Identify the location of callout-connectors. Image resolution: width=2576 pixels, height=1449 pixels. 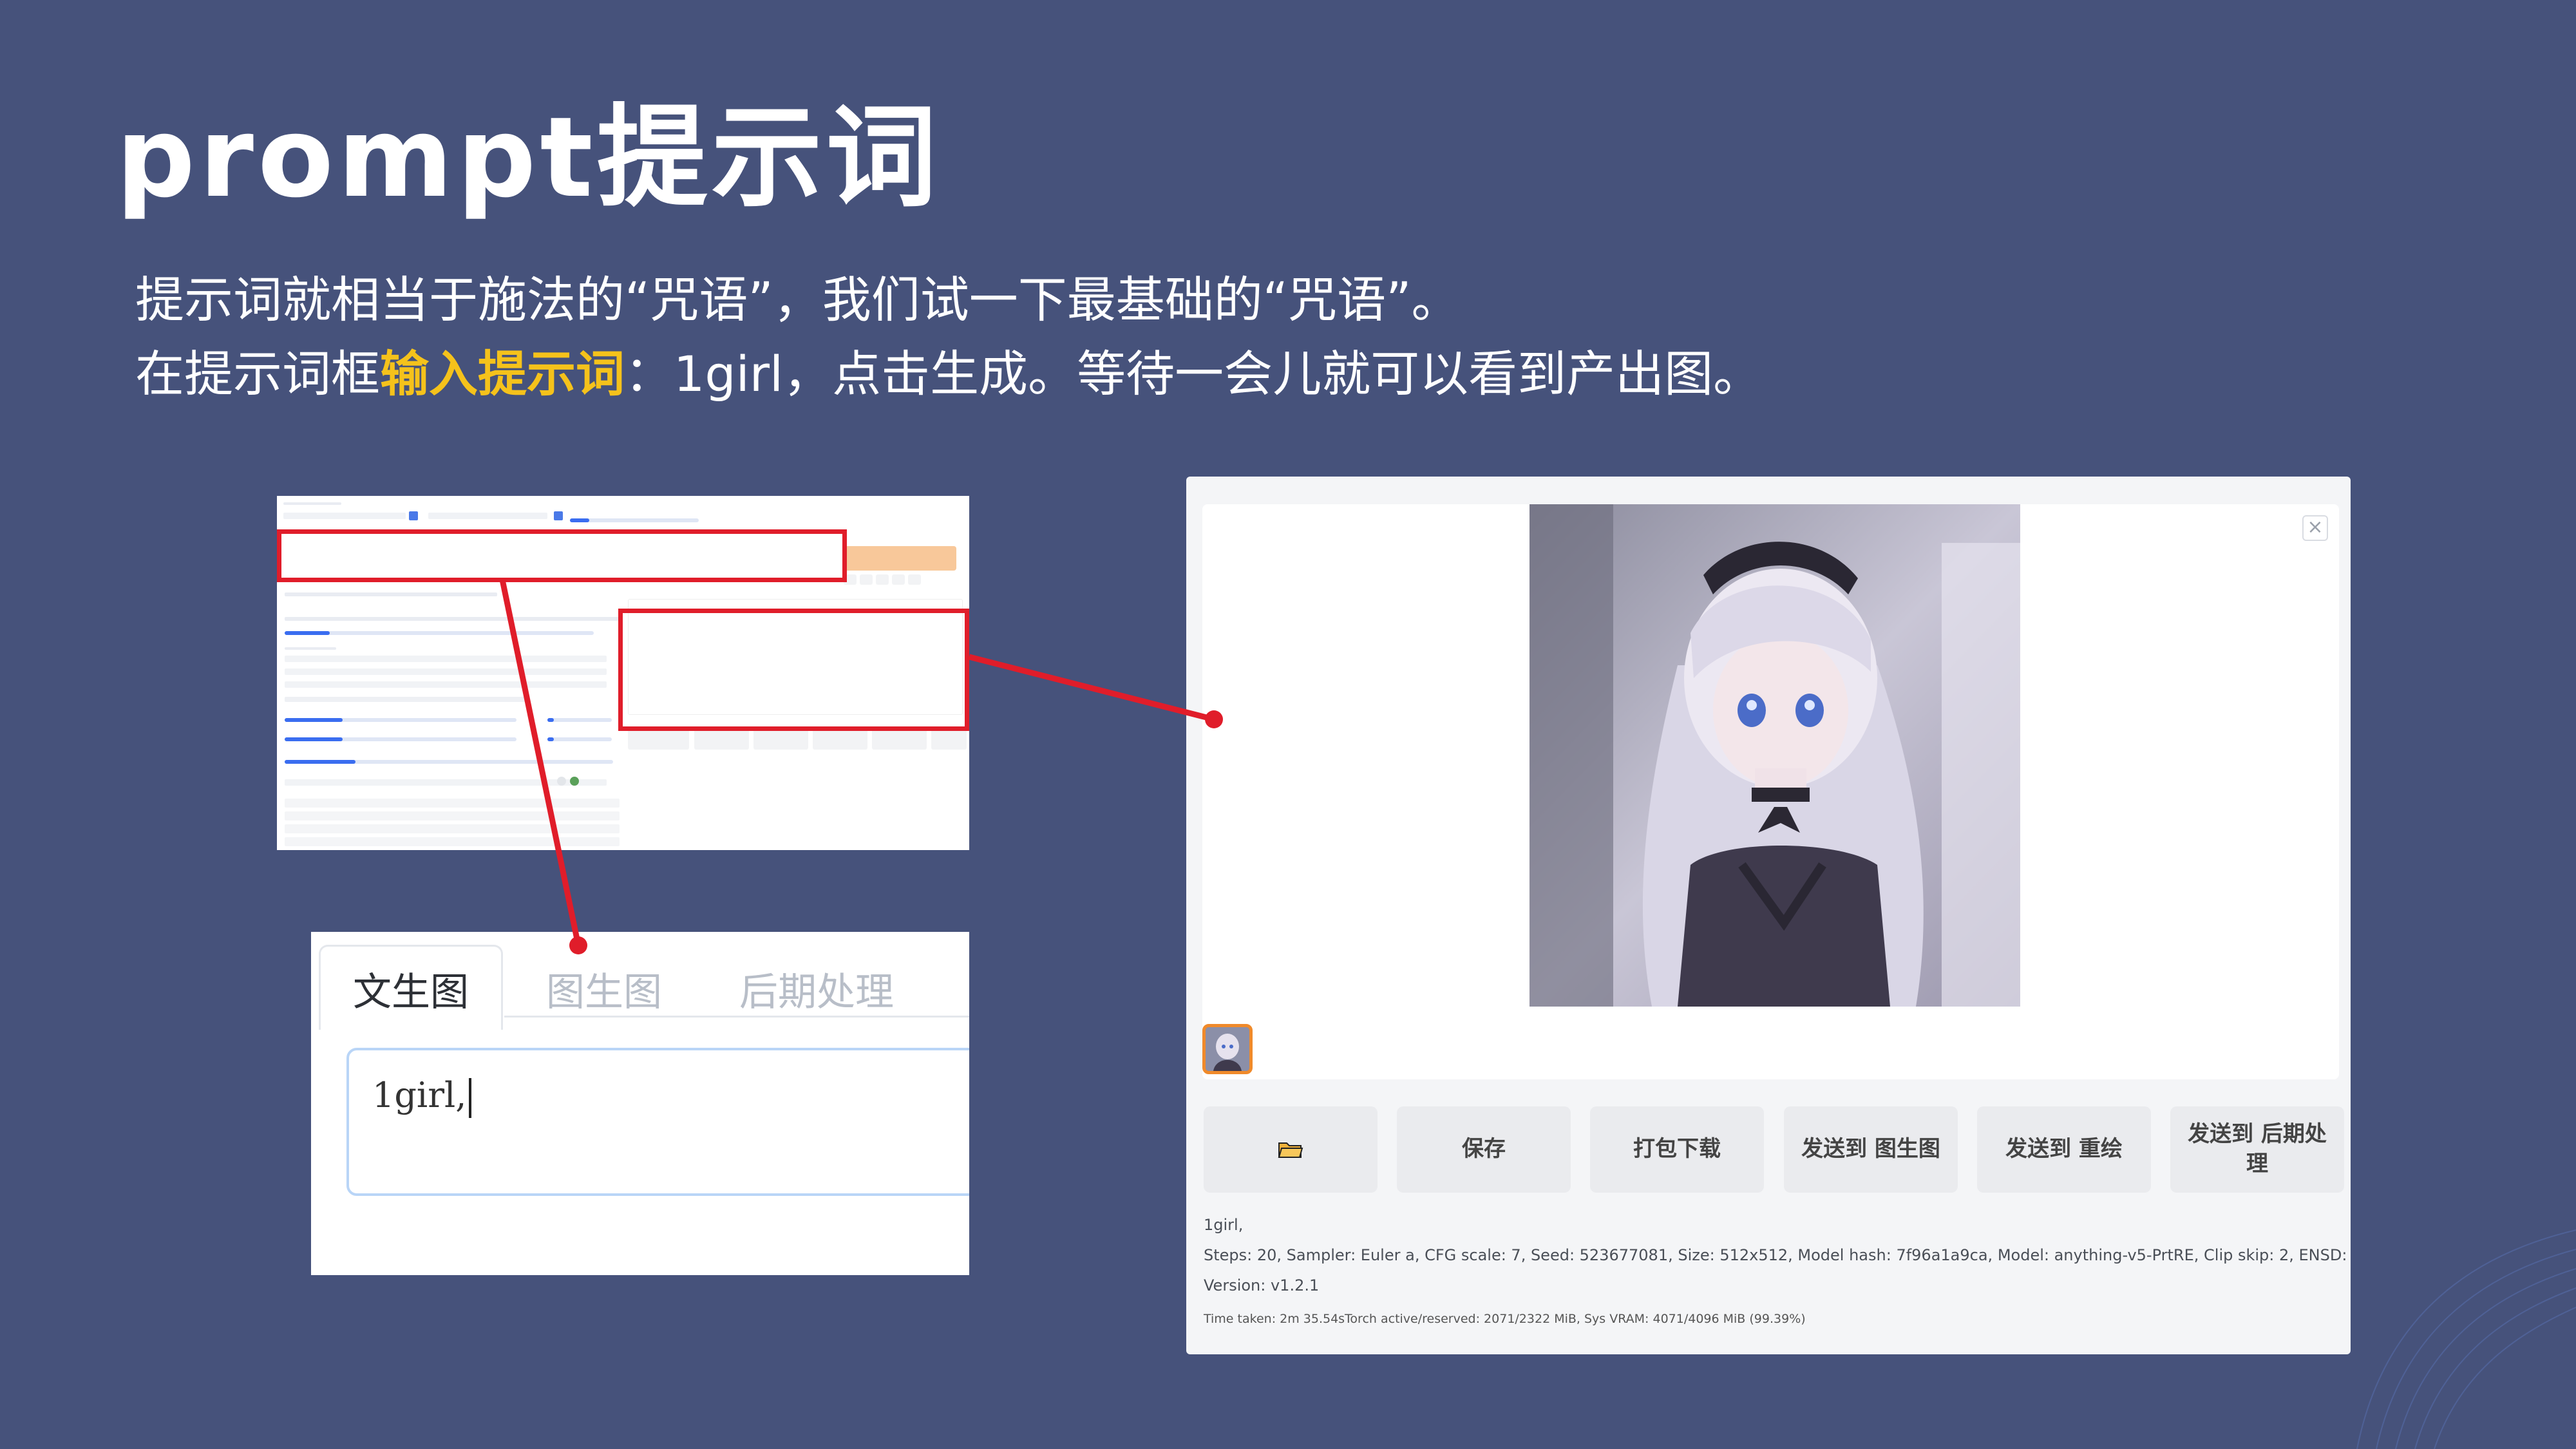
(861, 766).